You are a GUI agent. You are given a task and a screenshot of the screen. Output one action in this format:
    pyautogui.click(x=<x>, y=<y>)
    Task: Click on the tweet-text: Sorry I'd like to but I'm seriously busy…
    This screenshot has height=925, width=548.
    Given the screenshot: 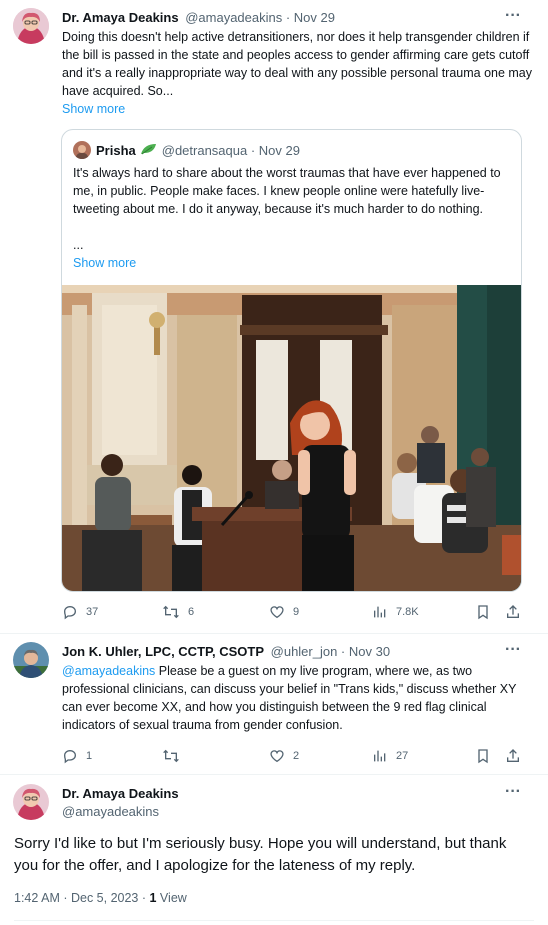 What is the action you would take?
    pyautogui.click(x=260, y=854)
    